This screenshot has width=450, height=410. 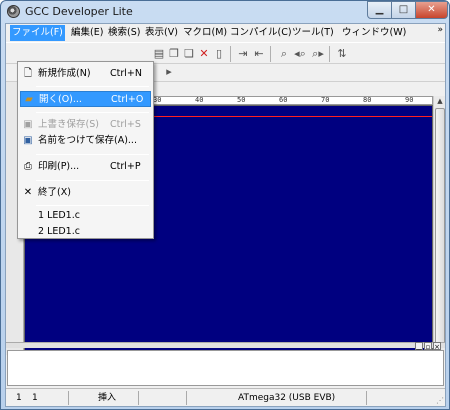 I want to click on scrollbar-thumb, so click(x=440, y=228).